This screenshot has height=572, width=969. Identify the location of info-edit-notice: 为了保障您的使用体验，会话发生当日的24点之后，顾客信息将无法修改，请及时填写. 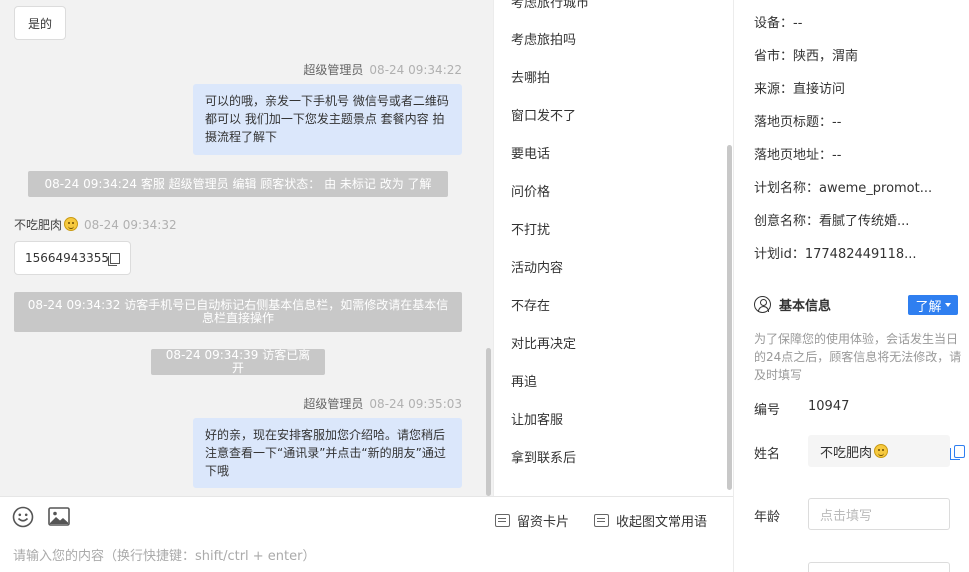
(858, 357).